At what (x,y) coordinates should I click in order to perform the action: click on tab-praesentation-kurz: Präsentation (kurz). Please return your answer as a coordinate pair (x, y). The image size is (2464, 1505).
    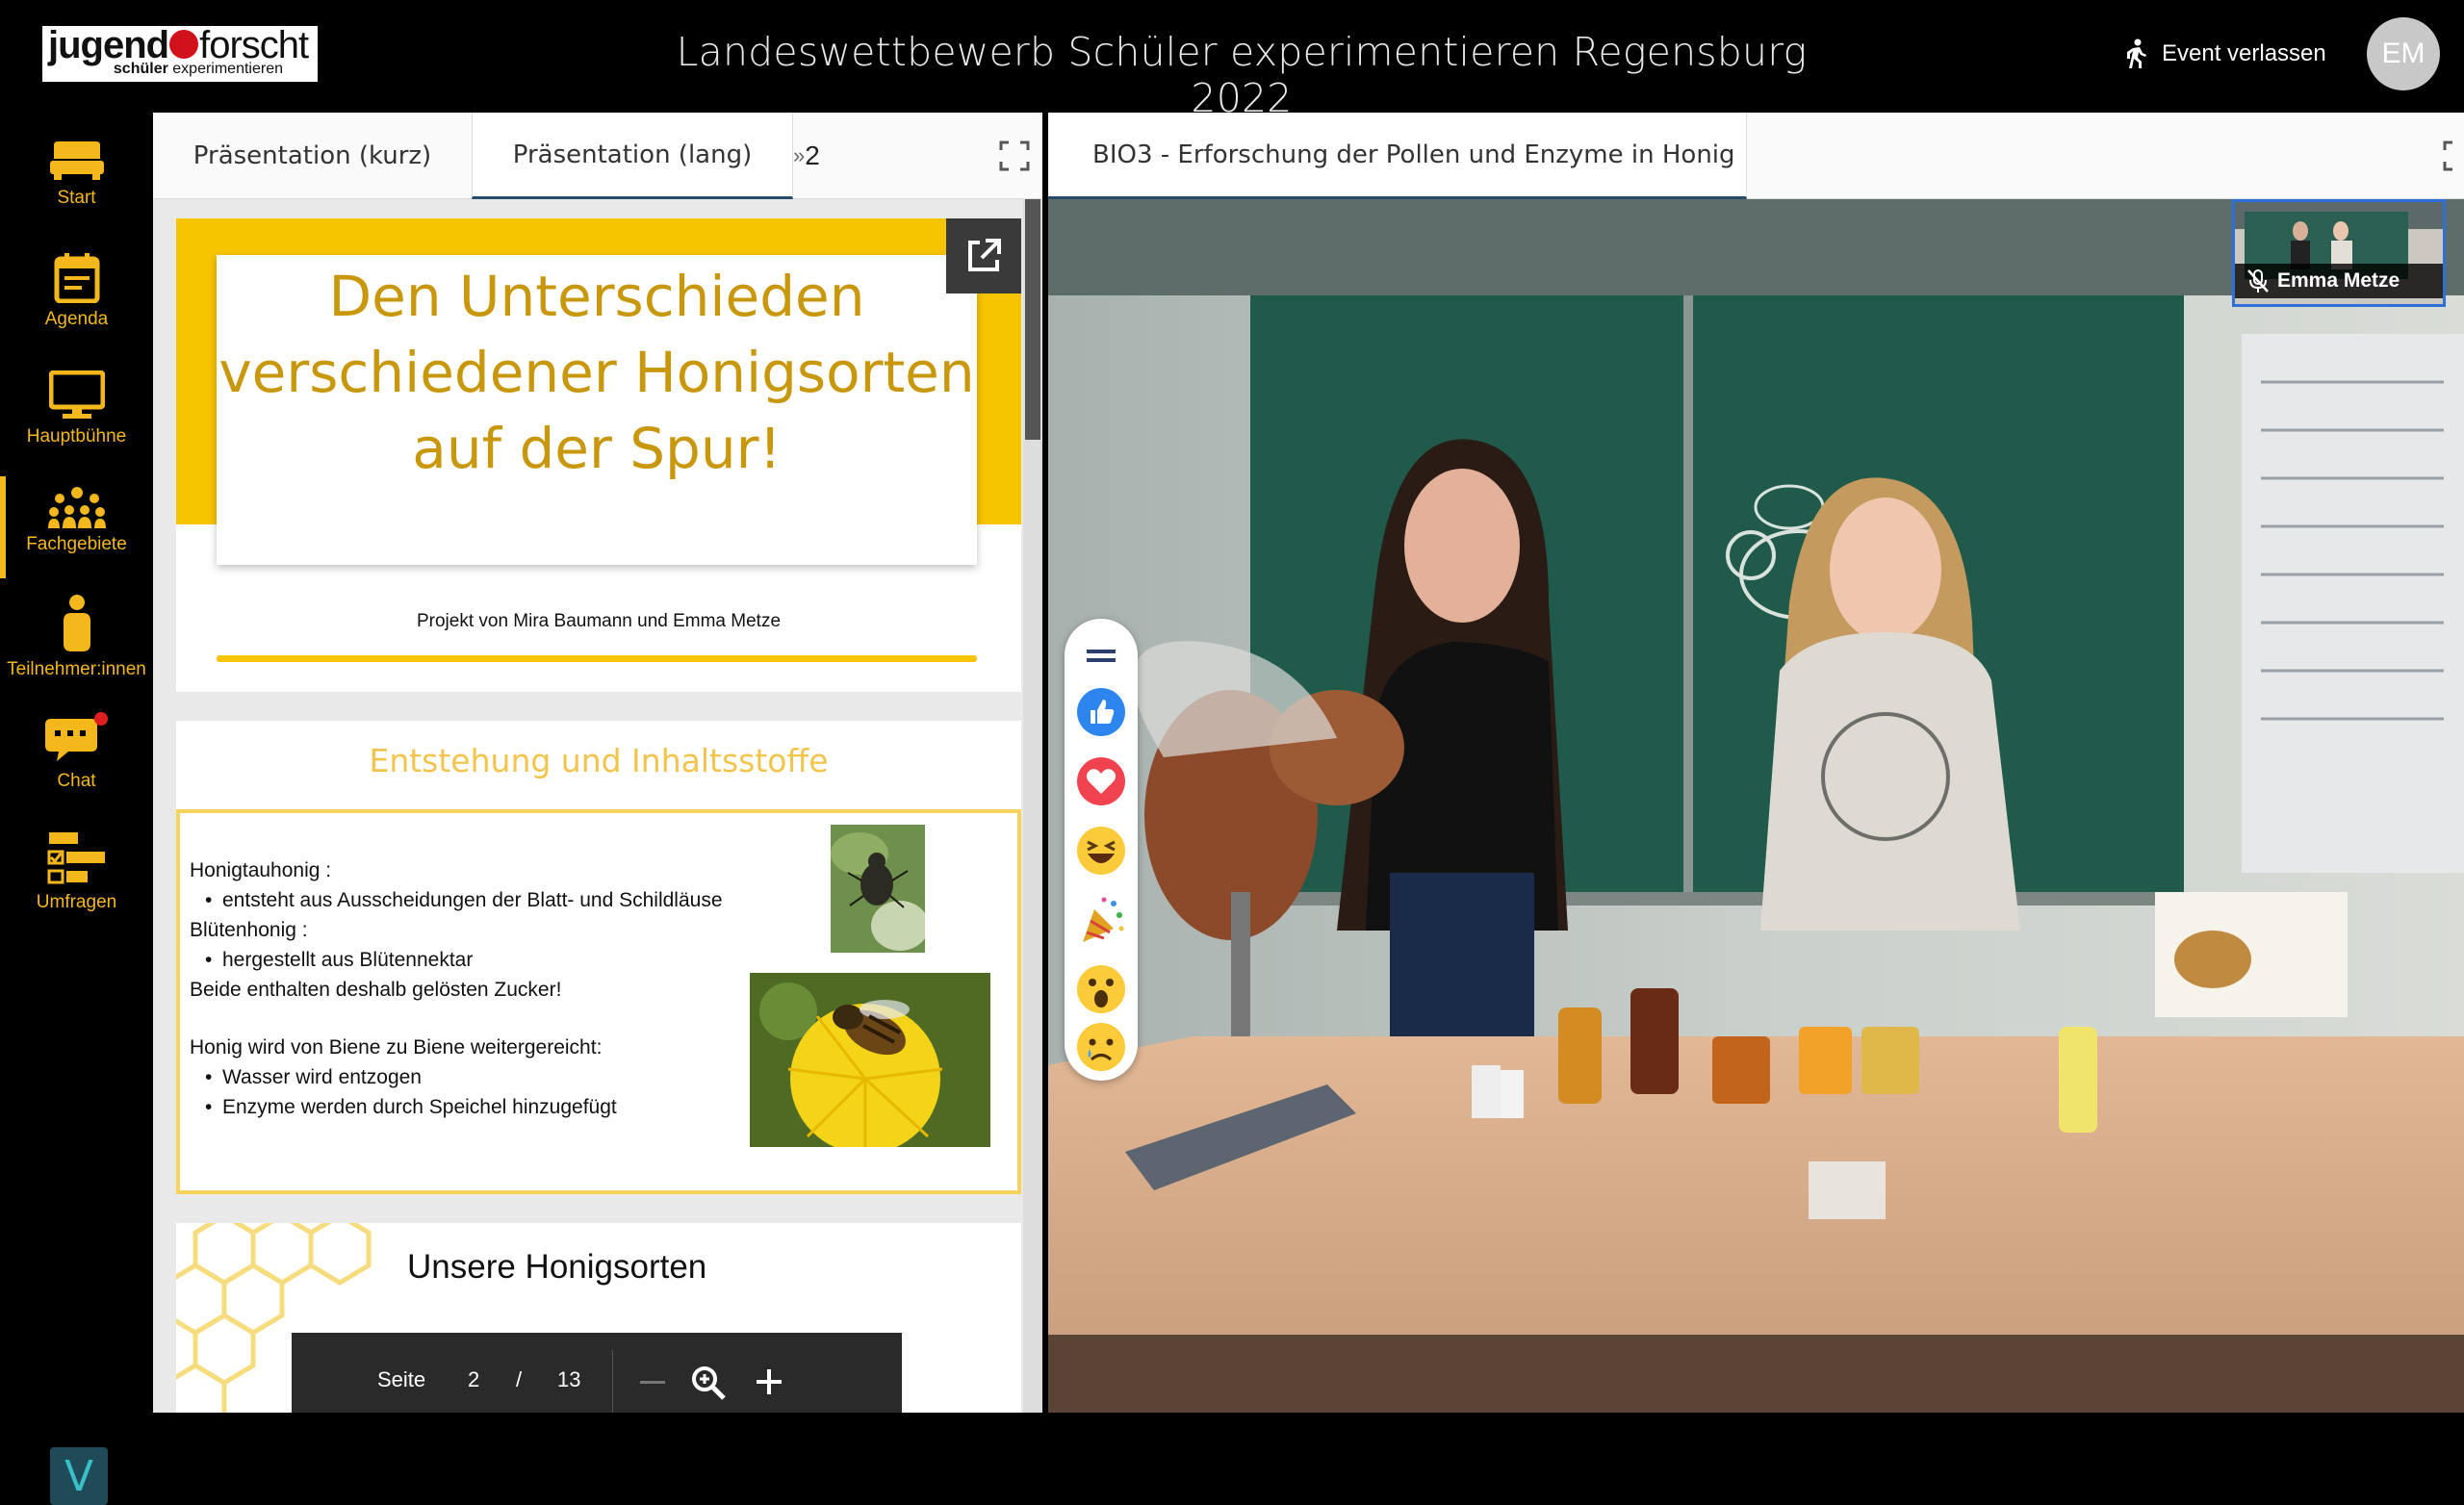
    Looking at the image, I should click on (312, 156).